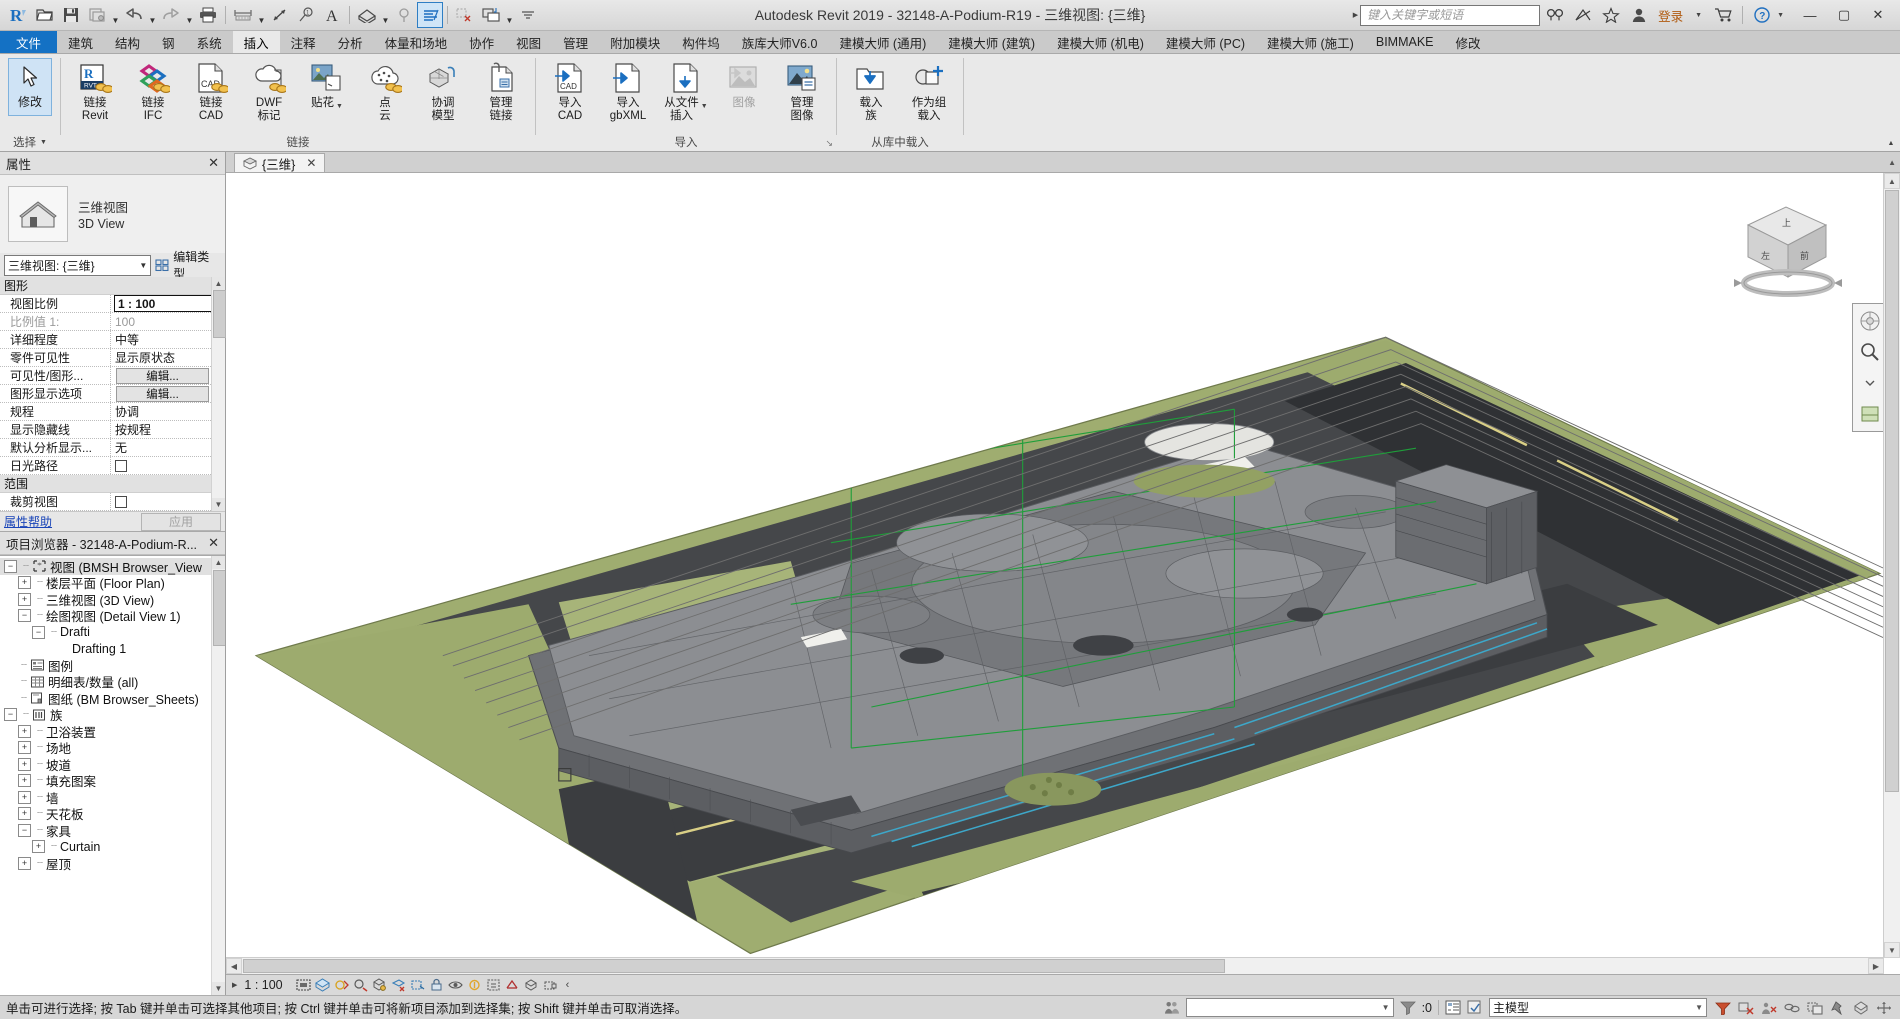 The height and width of the screenshot is (1019, 1900). Describe the element at coordinates (112, 748) in the screenshot. I see `browser-tree-node: + ┄ 场地` at that location.